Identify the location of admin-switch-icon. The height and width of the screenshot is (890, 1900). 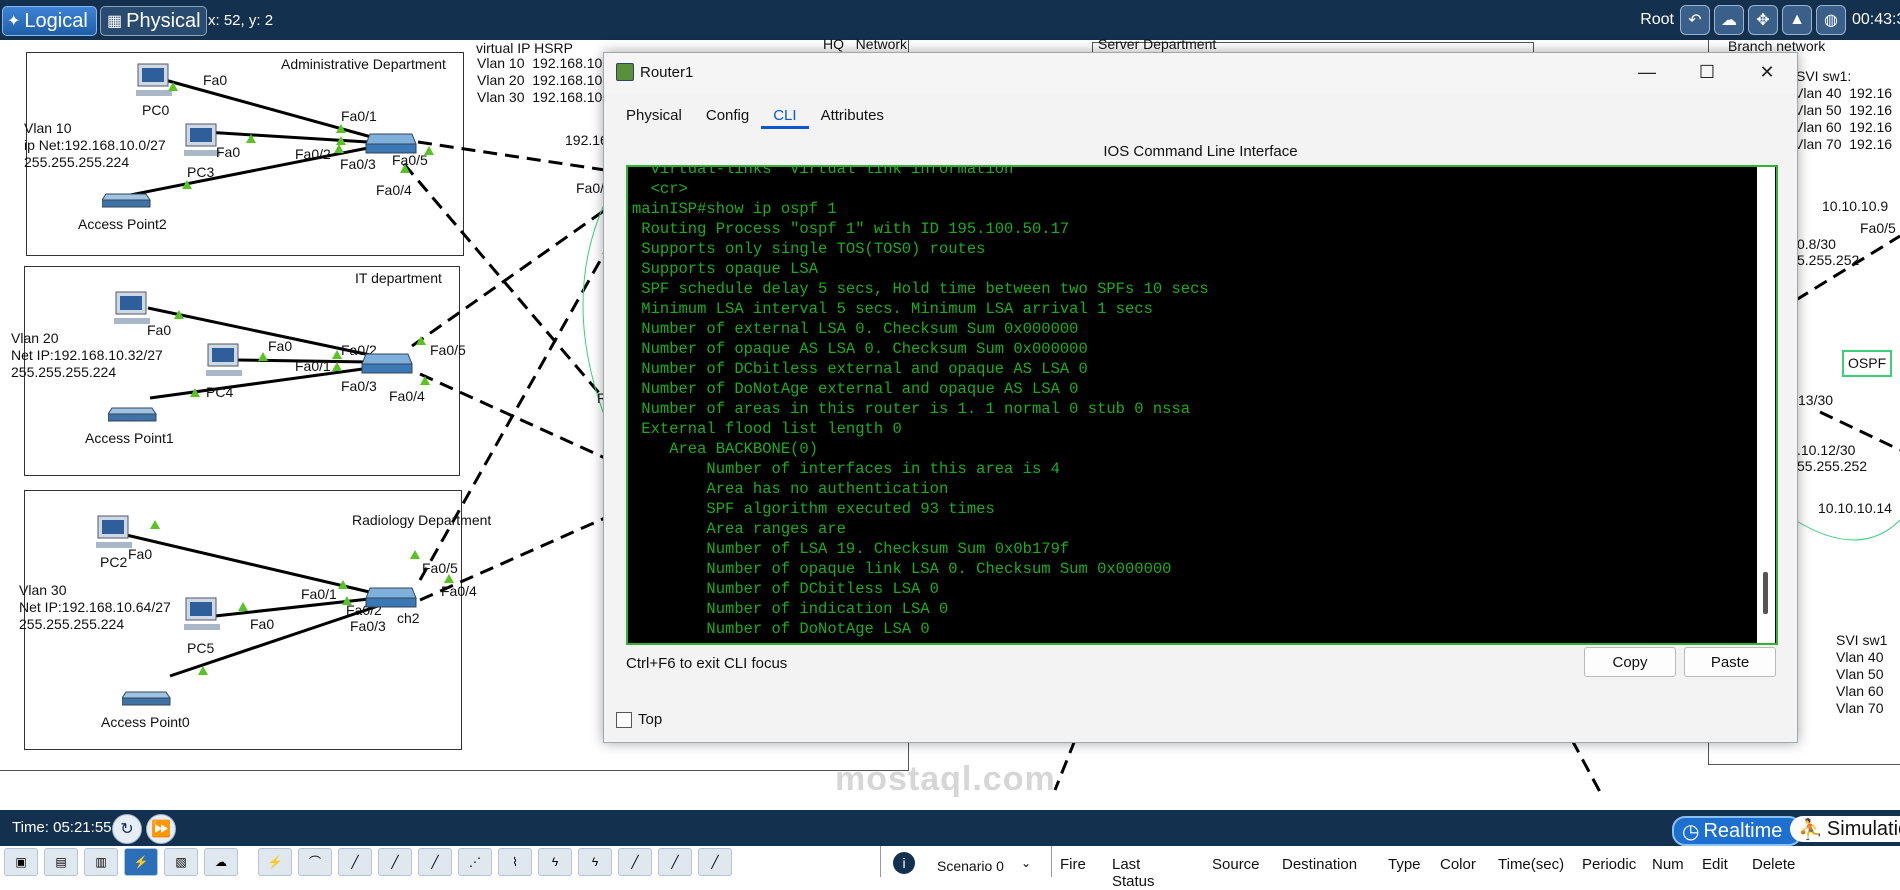
(391, 143).